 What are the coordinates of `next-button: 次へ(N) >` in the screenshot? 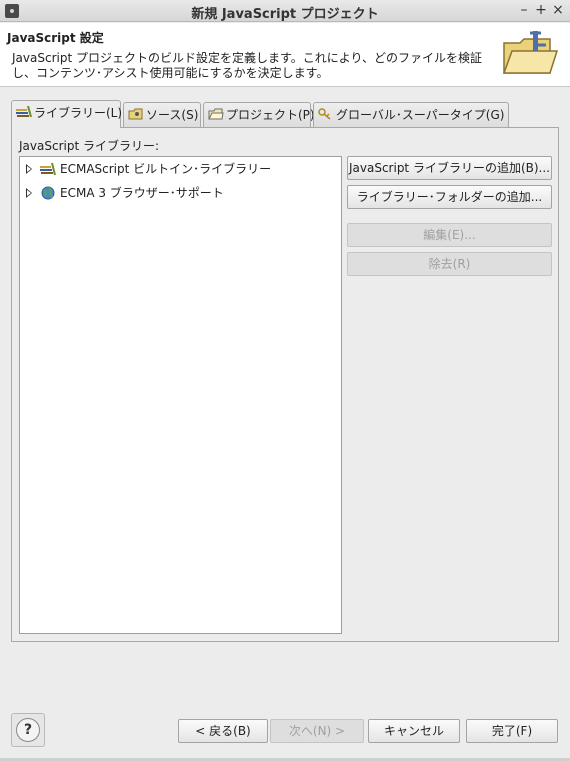 It's located at (317, 731).